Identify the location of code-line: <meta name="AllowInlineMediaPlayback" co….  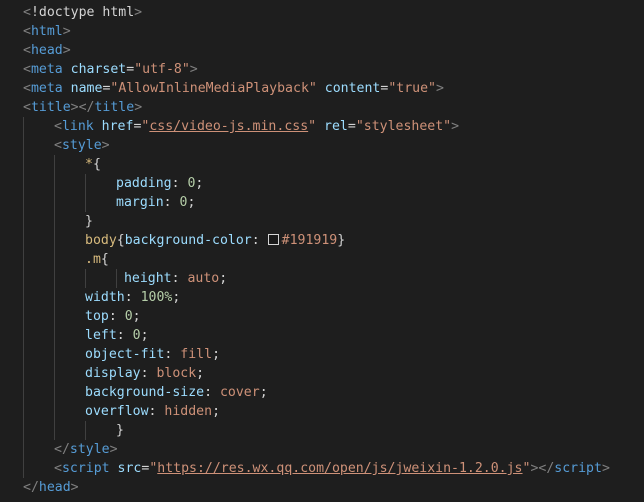
(322, 88).